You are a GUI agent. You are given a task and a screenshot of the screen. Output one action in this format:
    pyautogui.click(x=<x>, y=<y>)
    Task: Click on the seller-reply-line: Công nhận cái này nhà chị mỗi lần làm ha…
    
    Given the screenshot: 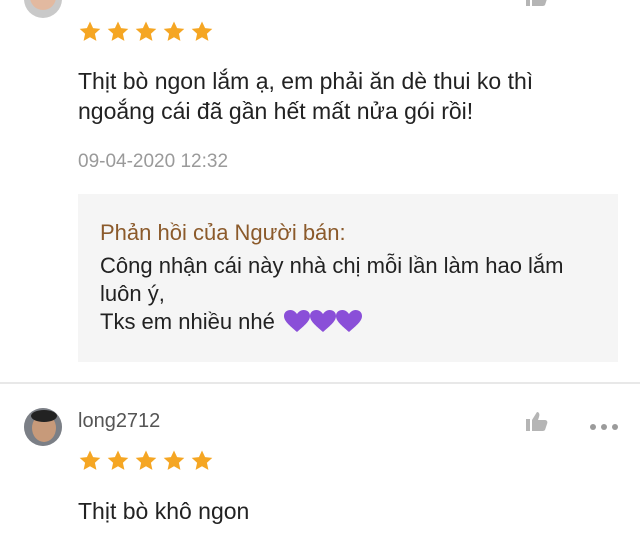 What is the action you would take?
    pyautogui.click(x=332, y=279)
    